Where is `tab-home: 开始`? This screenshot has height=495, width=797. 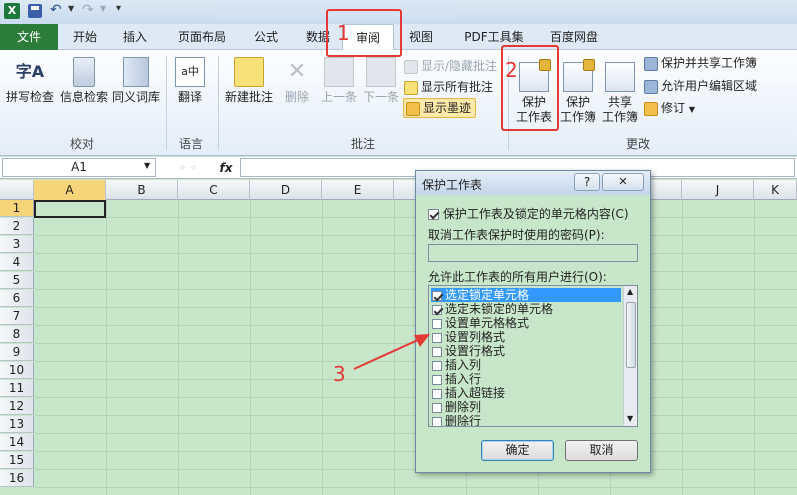
tab-home: 开始 is located at coordinates (85, 37).